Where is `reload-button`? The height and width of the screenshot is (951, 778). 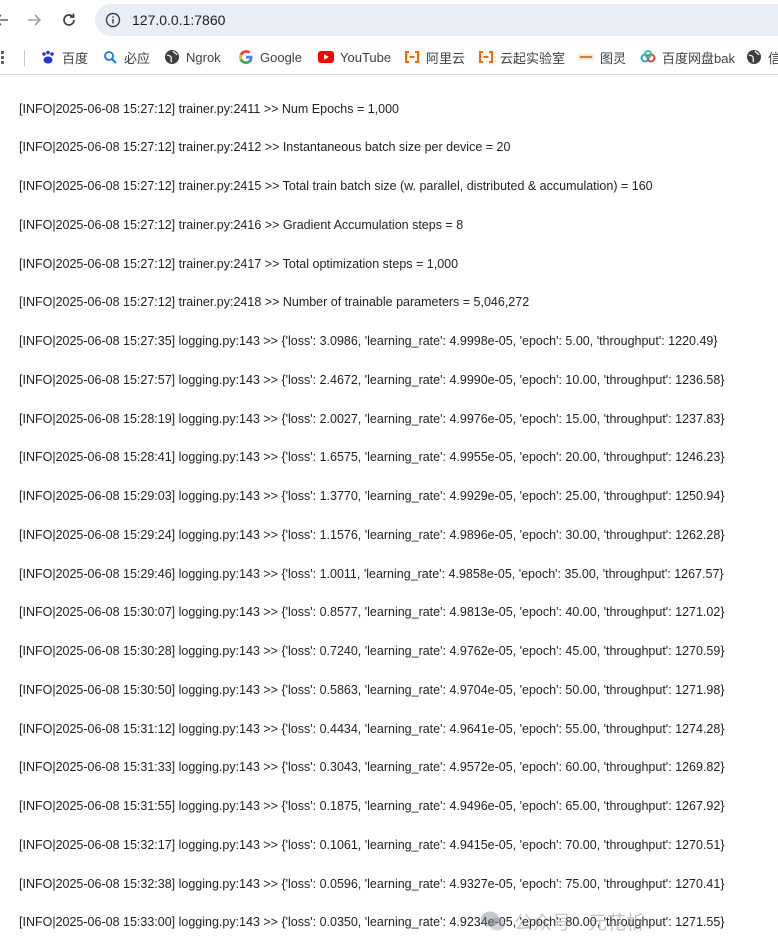 reload-button is located at coordinates (69, 20).